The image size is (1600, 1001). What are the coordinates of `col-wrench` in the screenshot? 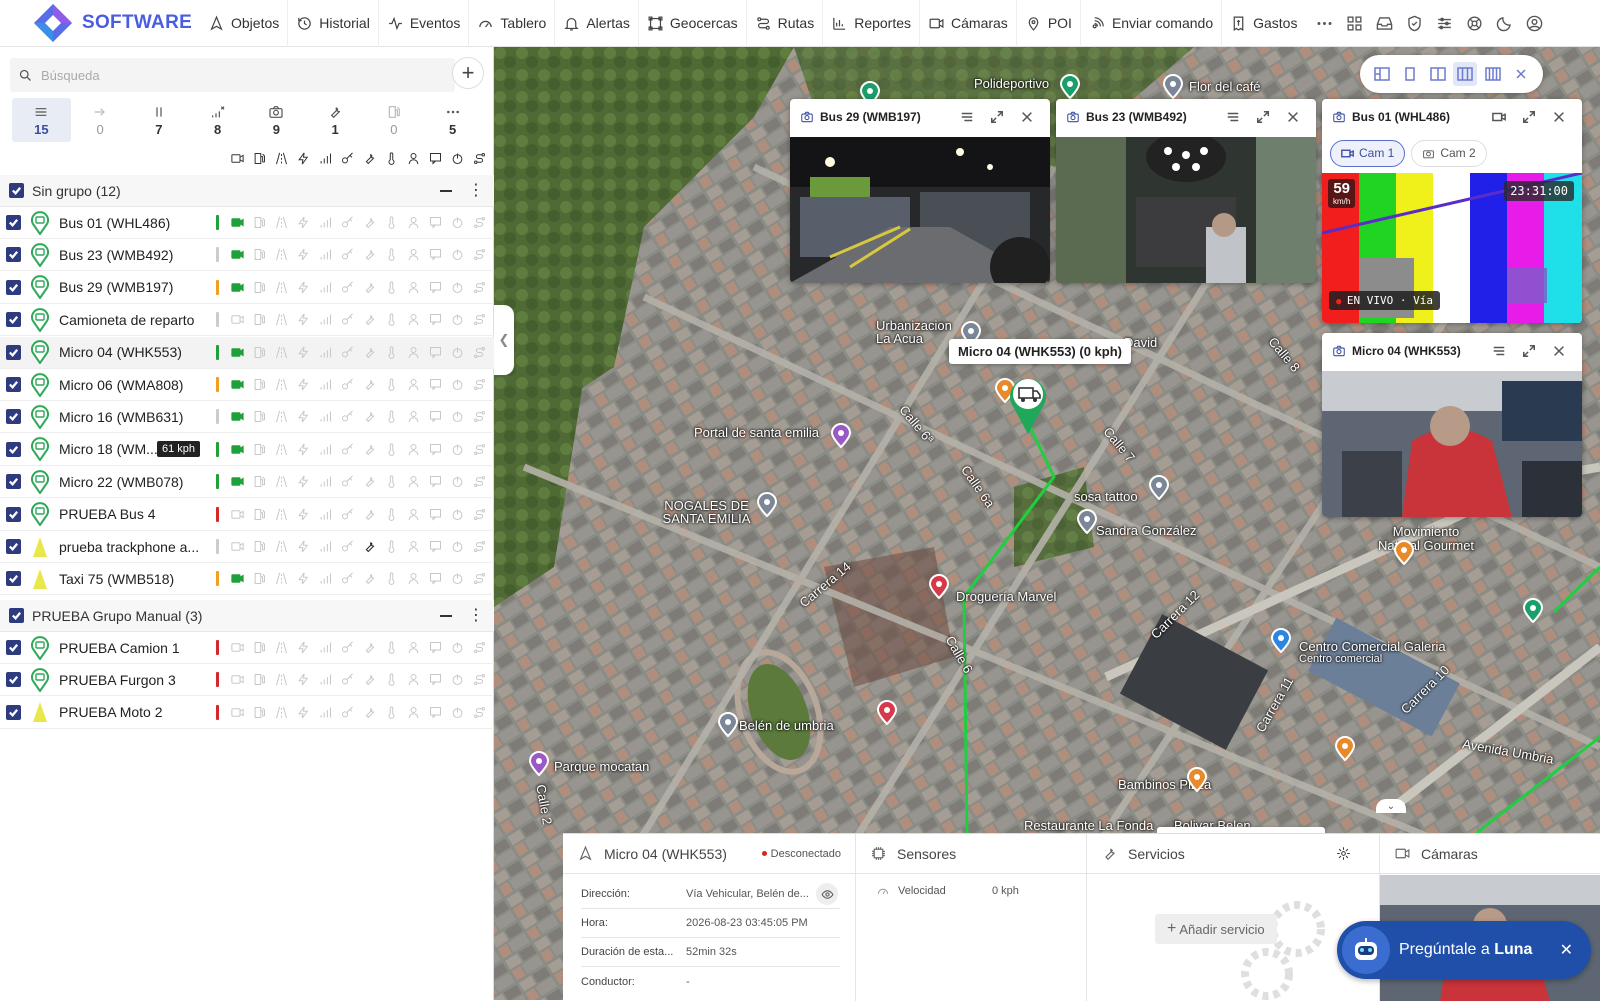 It's located at (369, 160).